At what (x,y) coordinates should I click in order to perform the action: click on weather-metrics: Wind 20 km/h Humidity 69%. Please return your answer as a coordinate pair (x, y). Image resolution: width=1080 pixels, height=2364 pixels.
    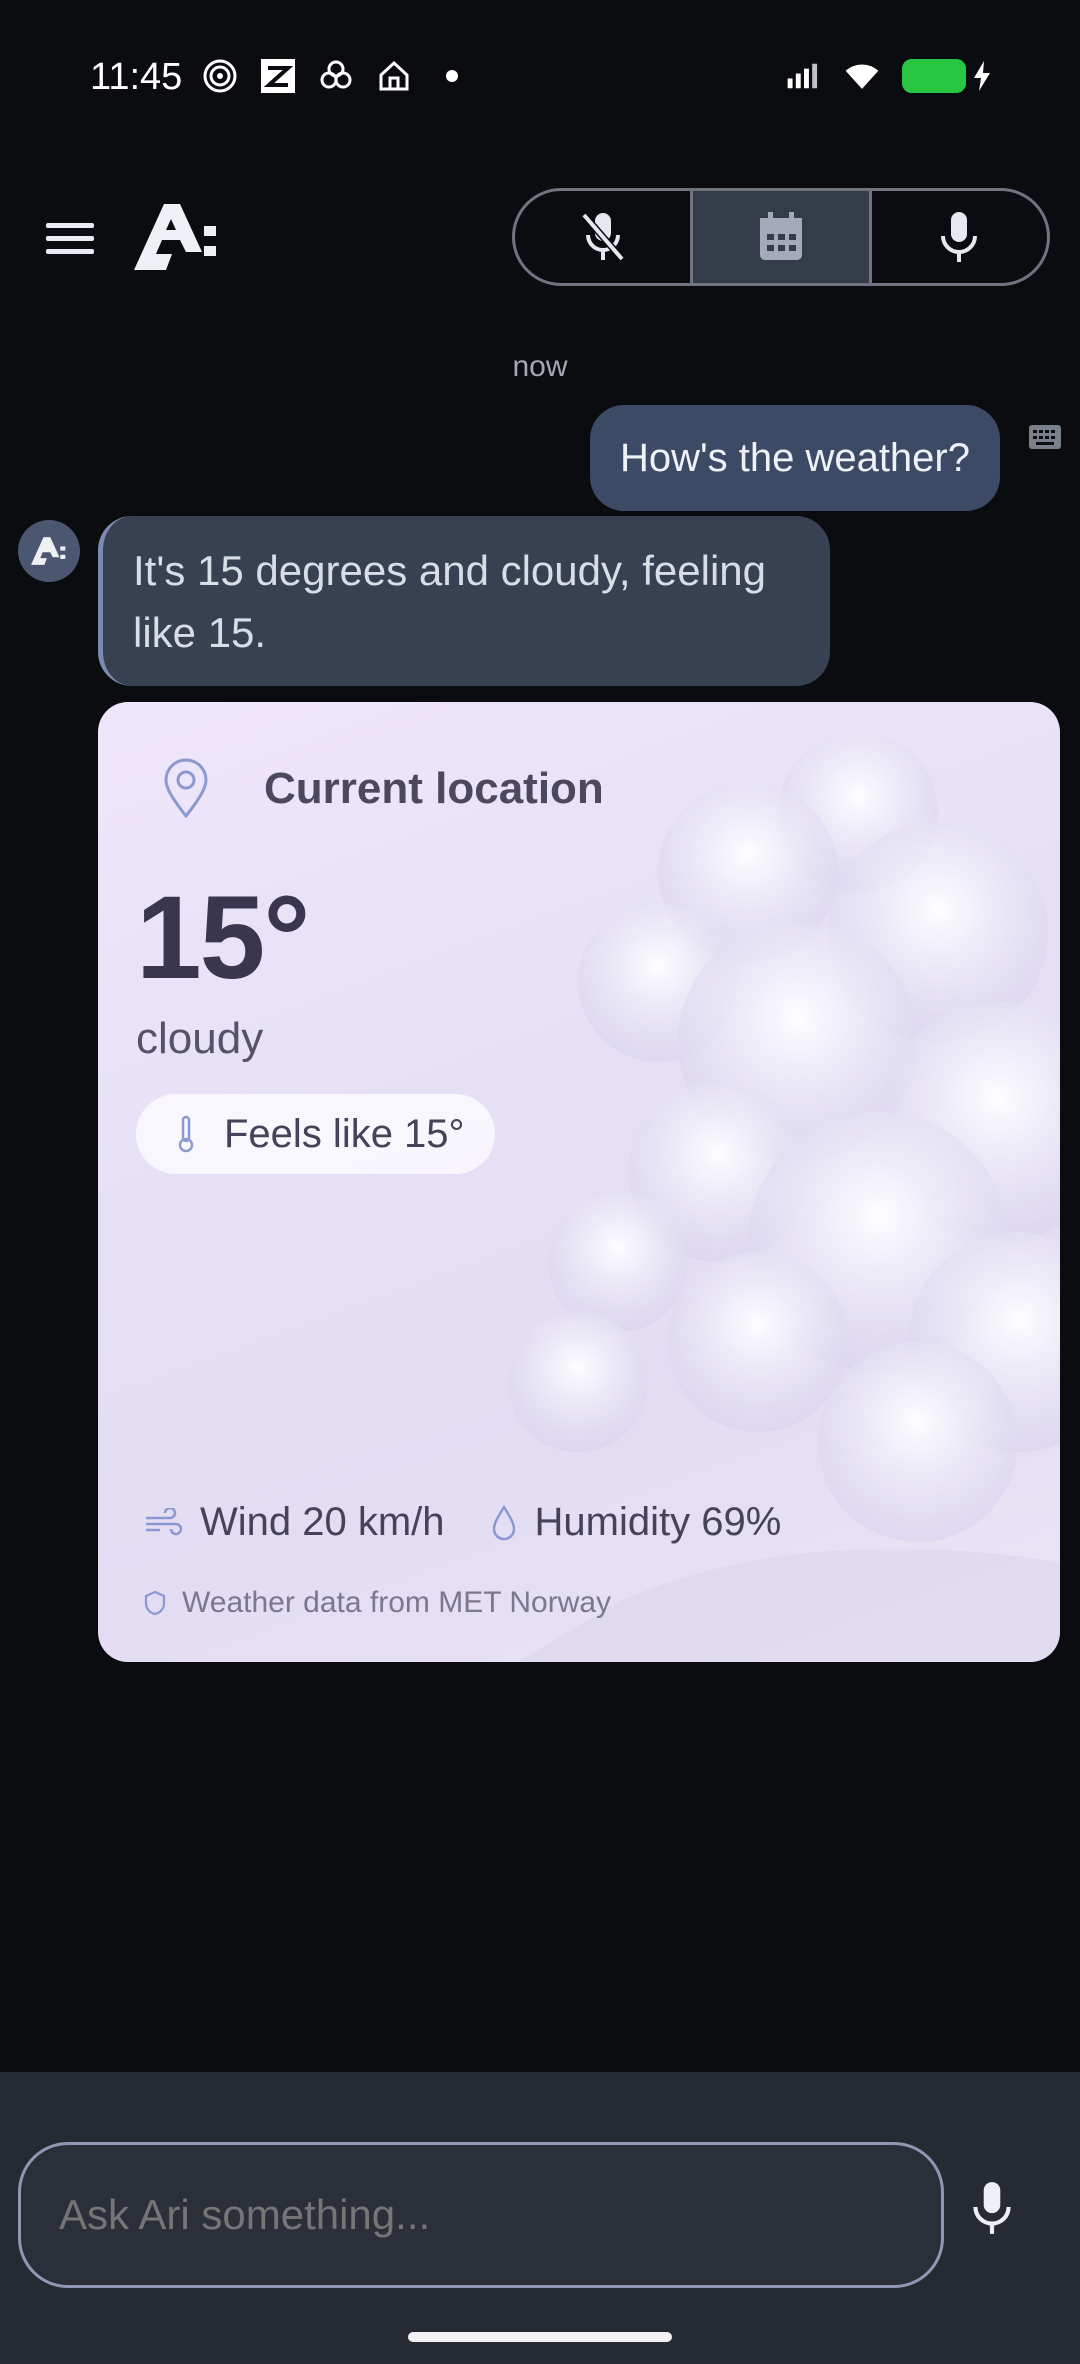
    Looking at the image, I should click on (485, 1522).